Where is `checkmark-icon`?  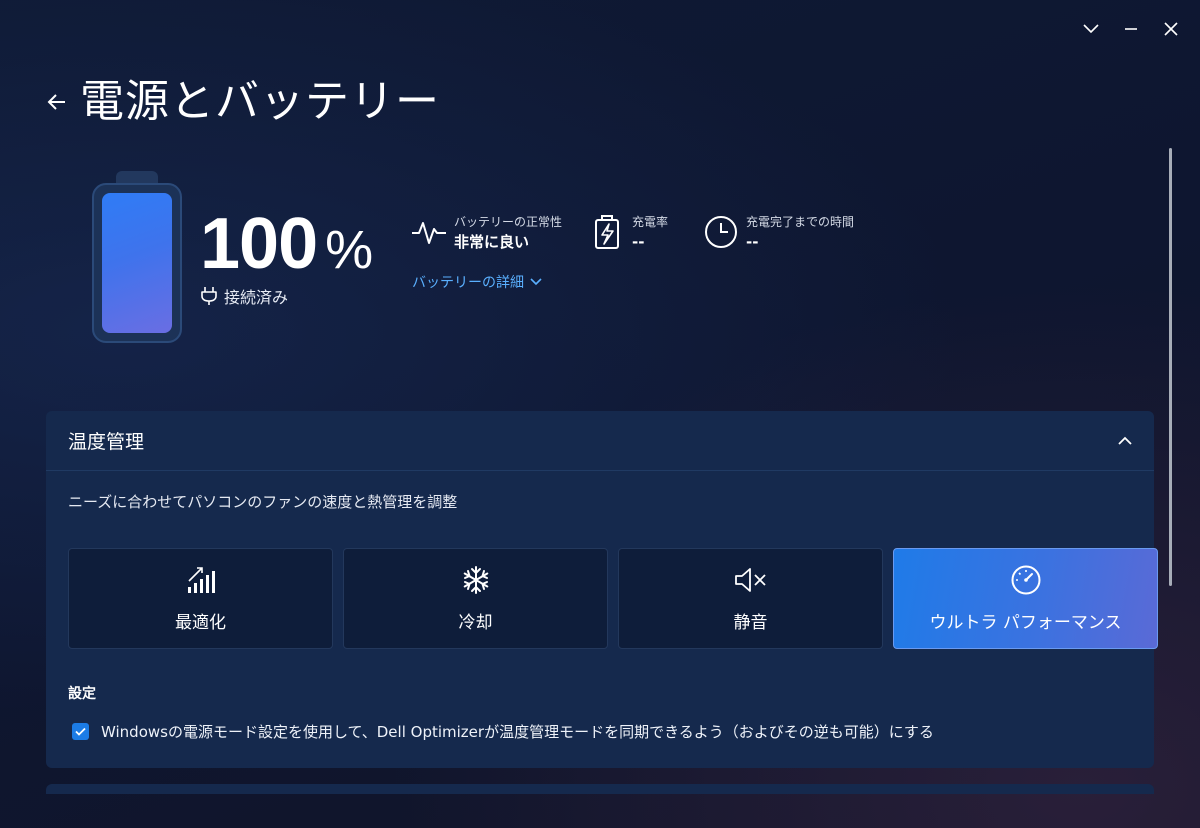 checkmark-icon is located at coordinates (80, 731).